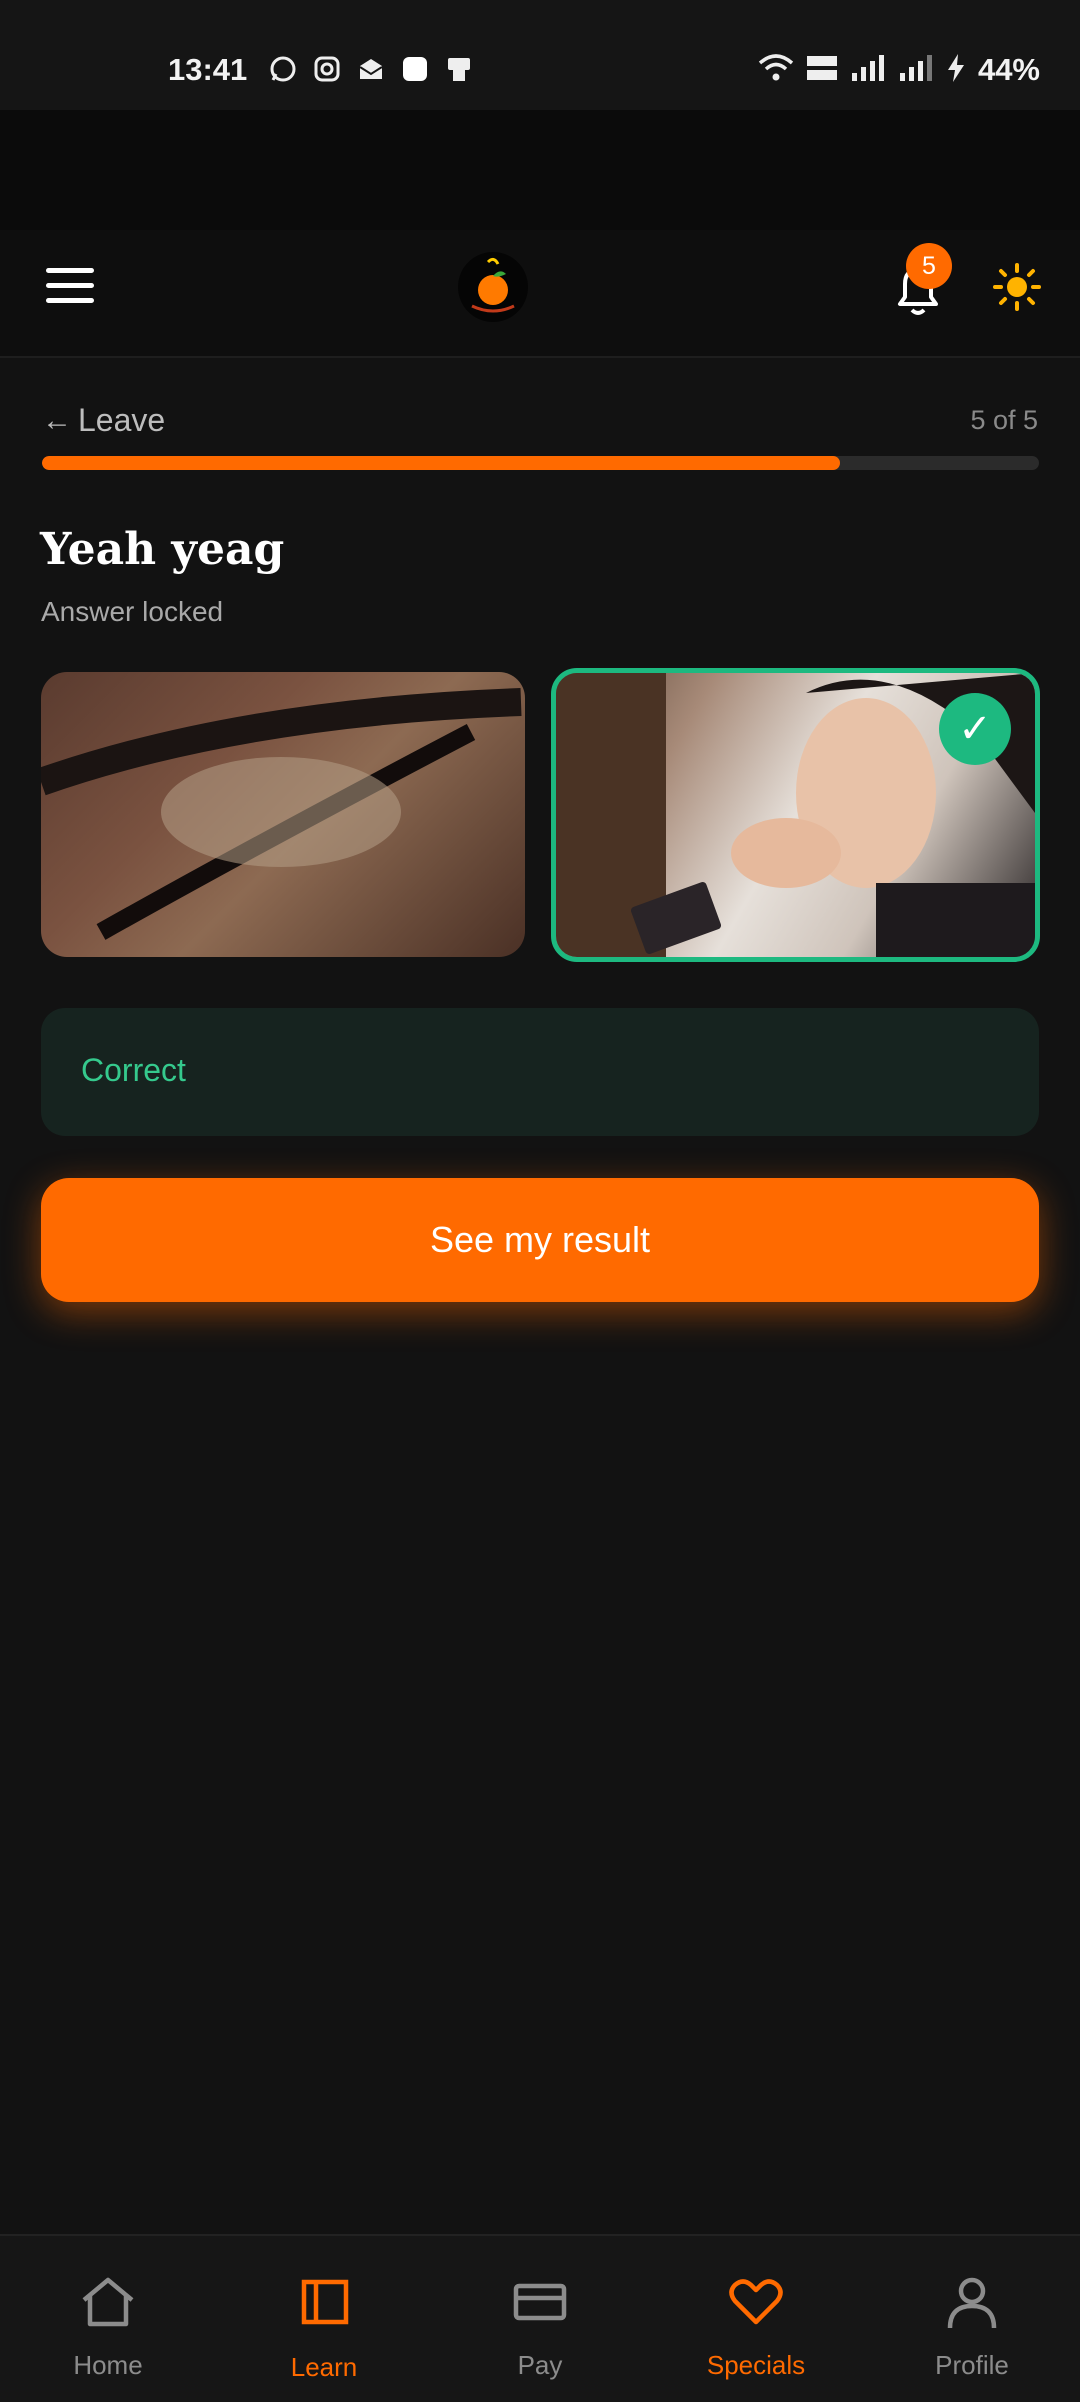 The width and height of the screenshot is (1080, 2402). What do you see at coordinates (57, 420) in the screenshot?
I see `back-arrow-icon: ←` at bounding box center [57, 420].